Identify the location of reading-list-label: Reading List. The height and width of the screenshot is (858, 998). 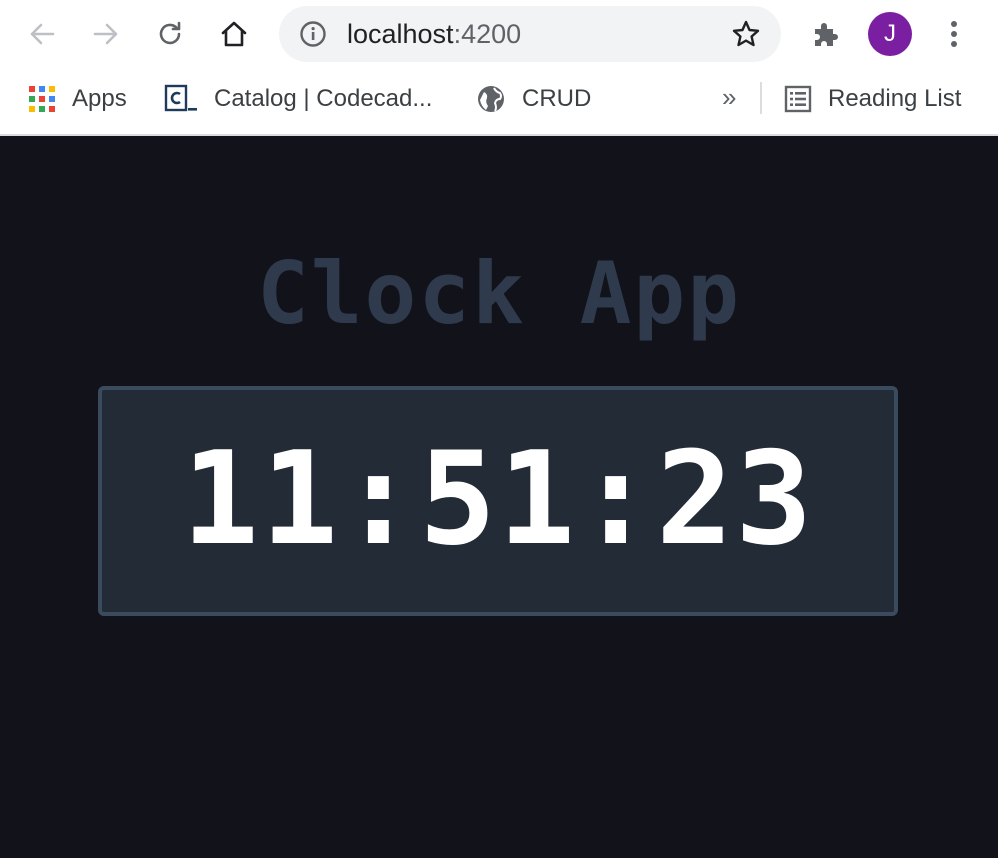
(895, 98).